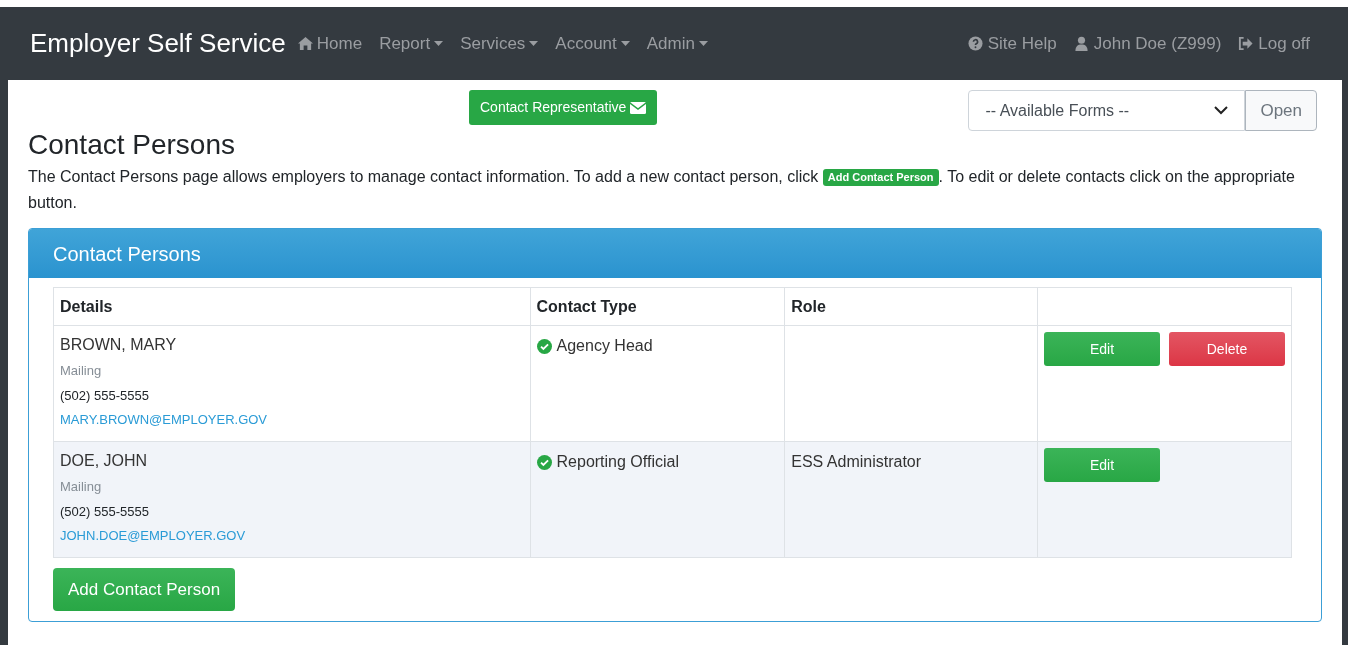  What do you see at coordinates (1274, 43) in the screenshot?
I see `nav-link: Log off` at bounding box center [1274, 43].